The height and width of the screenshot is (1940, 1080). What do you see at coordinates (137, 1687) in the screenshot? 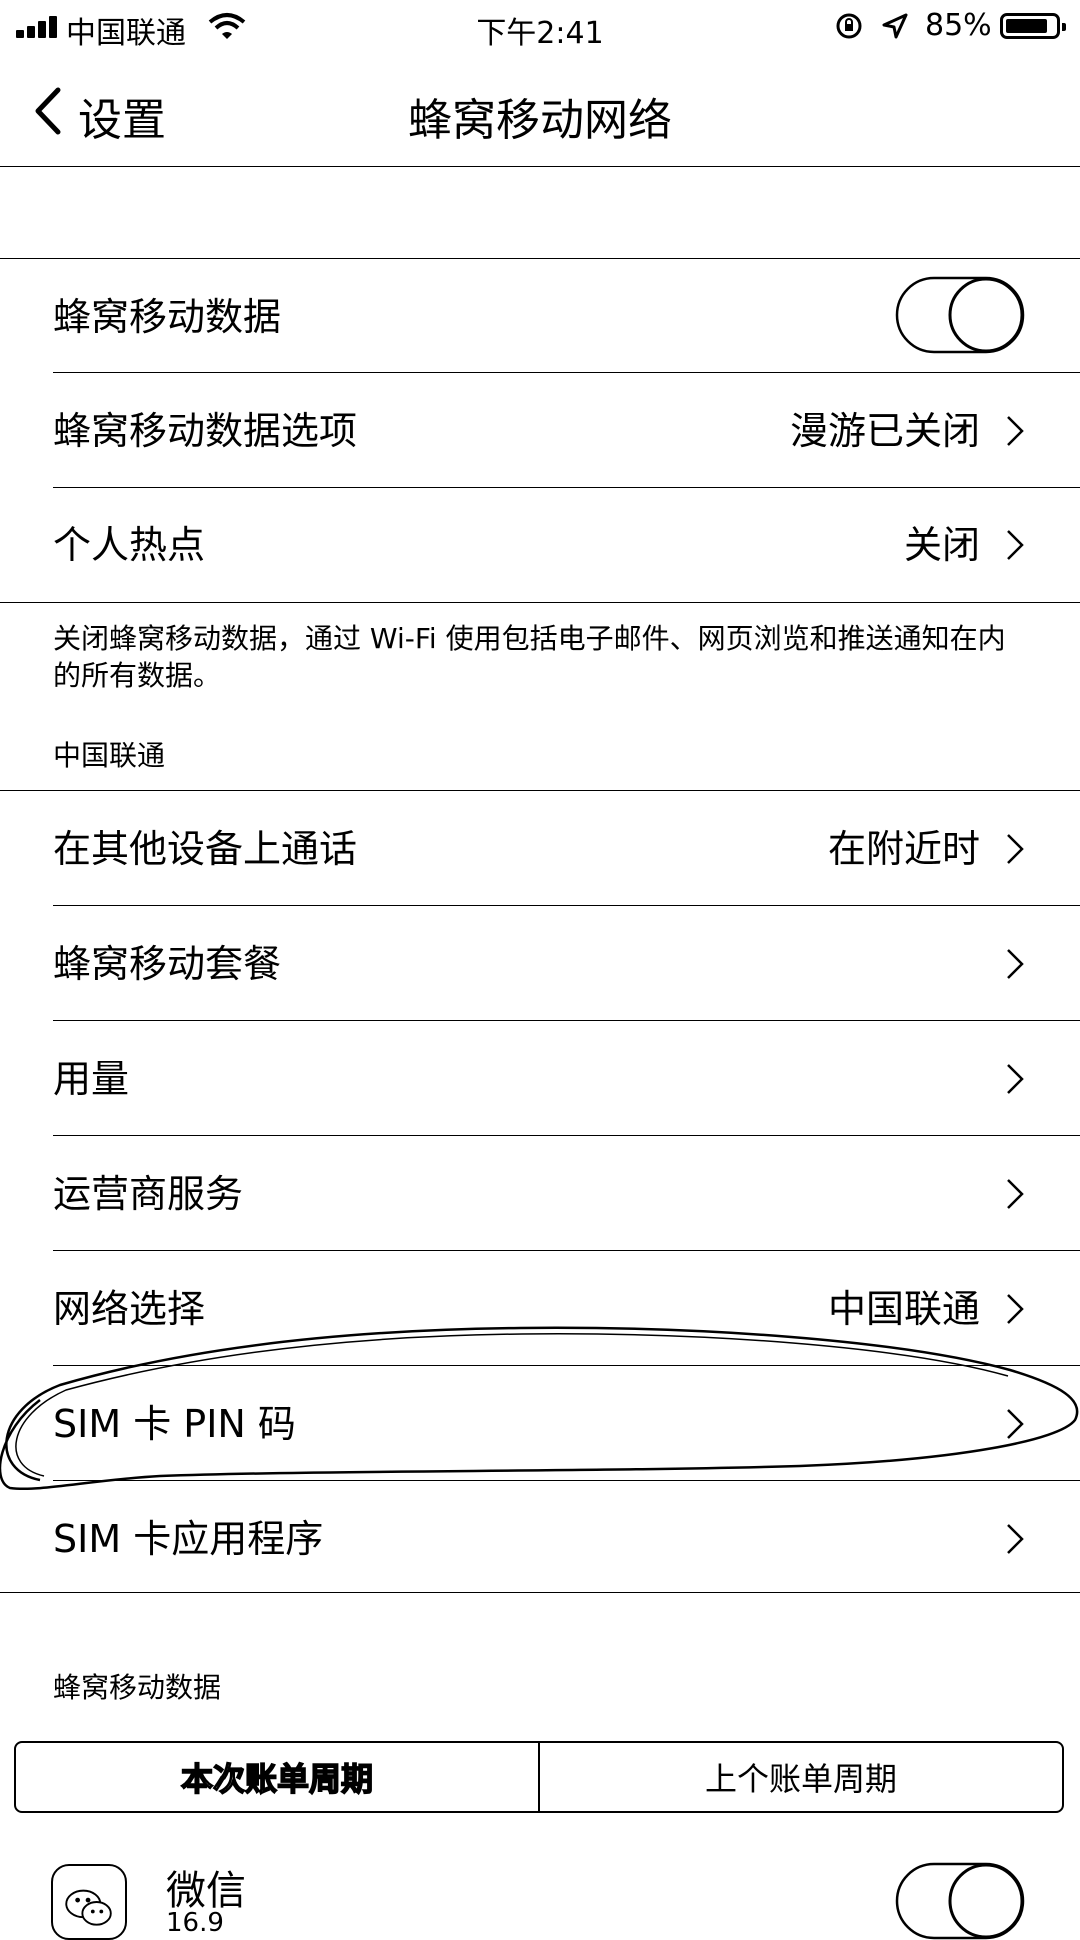
I see `usage-section-header: 蜂窝移动数据` at bounding box center [137, 1687].